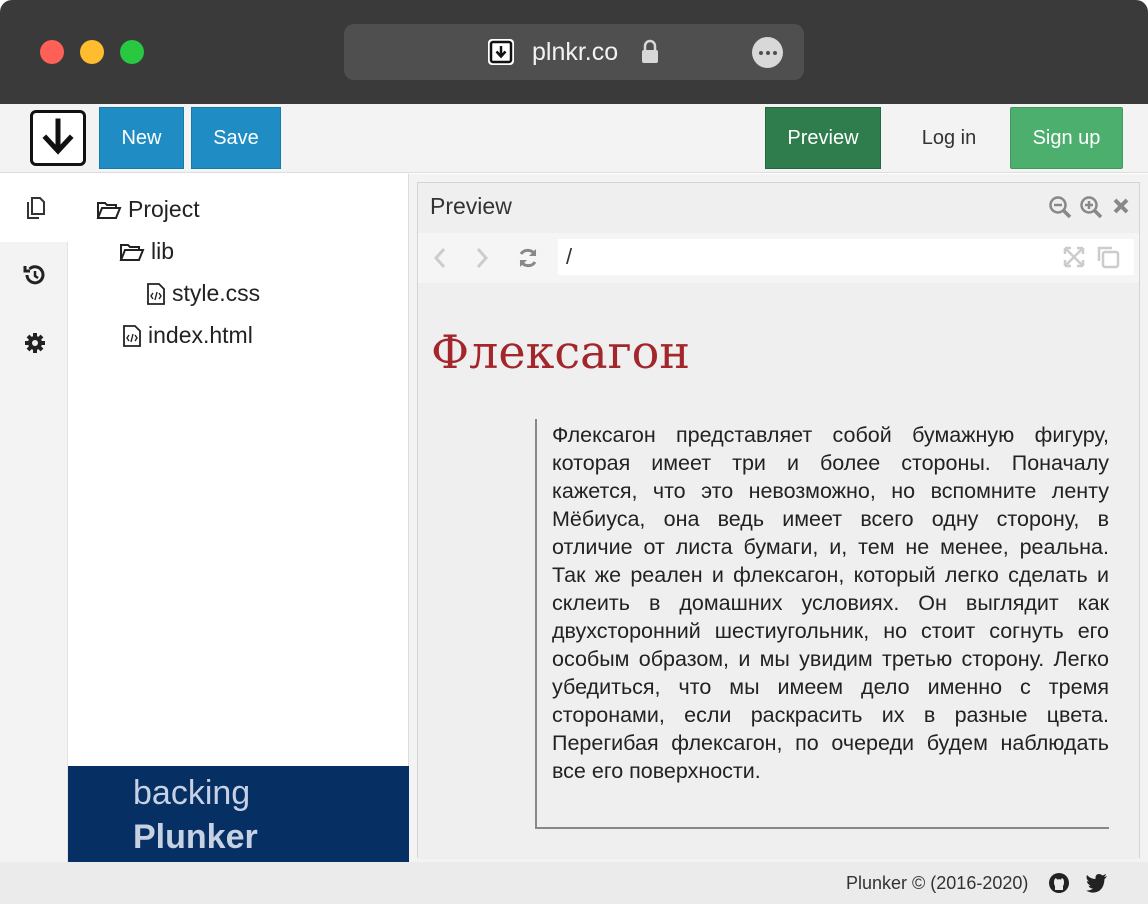 This screenshot has width=1148, height=904. What do you see at coordinates (501, 52) in the screenshot?
I see `site-favicon-icon` at bounding box center [501, 52].